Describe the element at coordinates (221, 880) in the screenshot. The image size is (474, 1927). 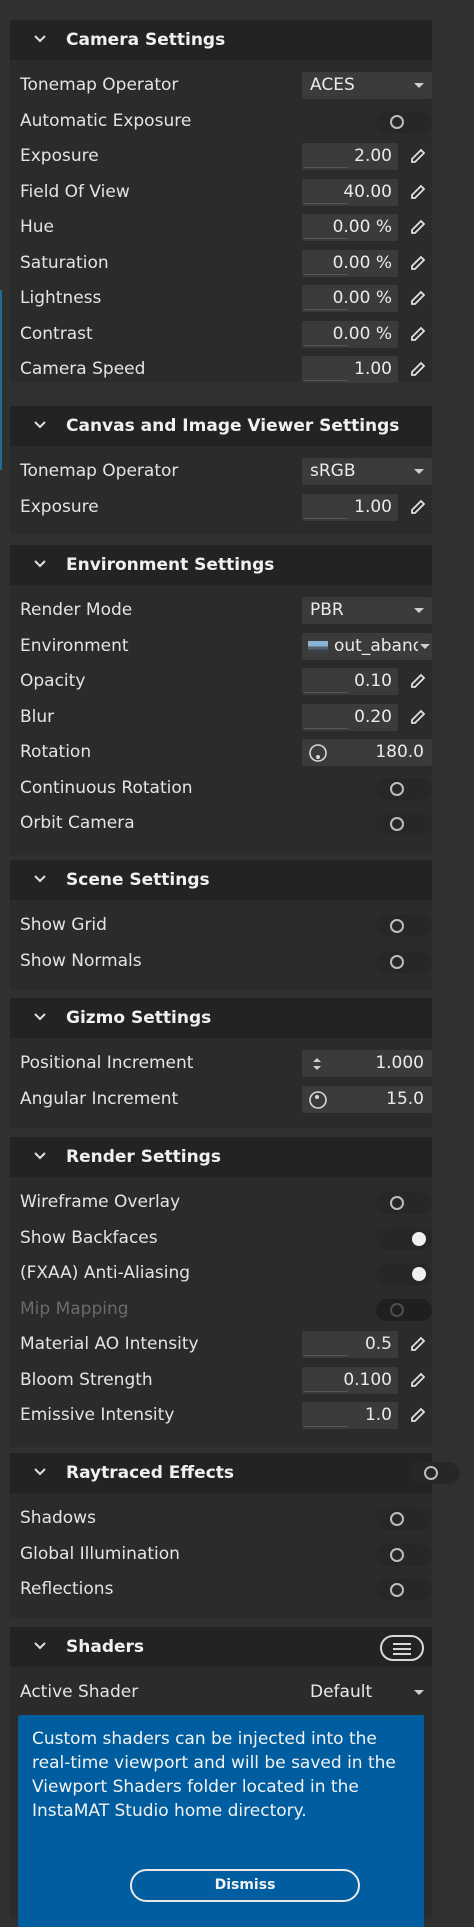
I see `scene-settings-header: Scene Settings` at that location.